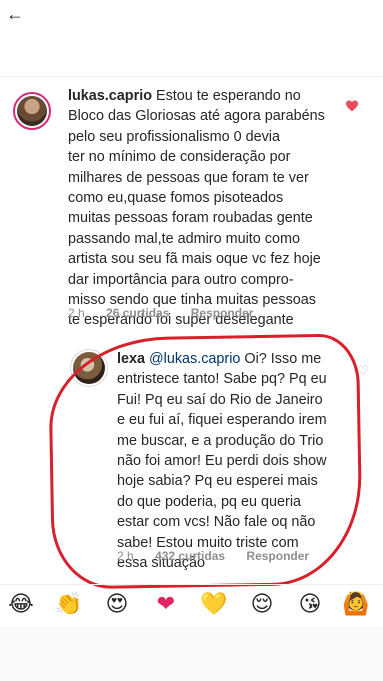 The height and width of the screenshot is (681, 383). Describe the element at coordinates (110, 96) in the screenshot. I see `comment-username: lukas.caprio` at that location.